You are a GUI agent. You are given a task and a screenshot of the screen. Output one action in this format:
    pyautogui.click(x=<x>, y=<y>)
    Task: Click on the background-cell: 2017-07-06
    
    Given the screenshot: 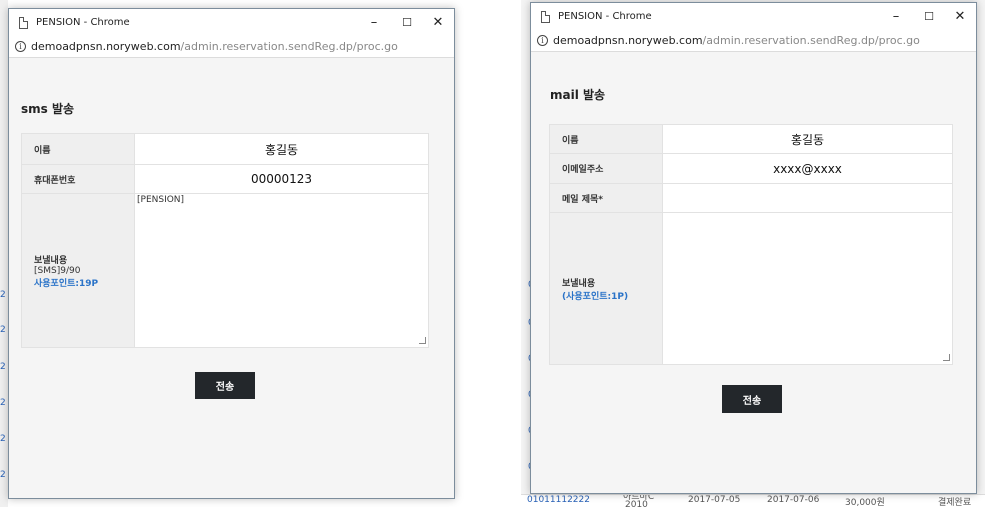 What is the action you would take?
    pyautogui.click(x=793, y=500)
    